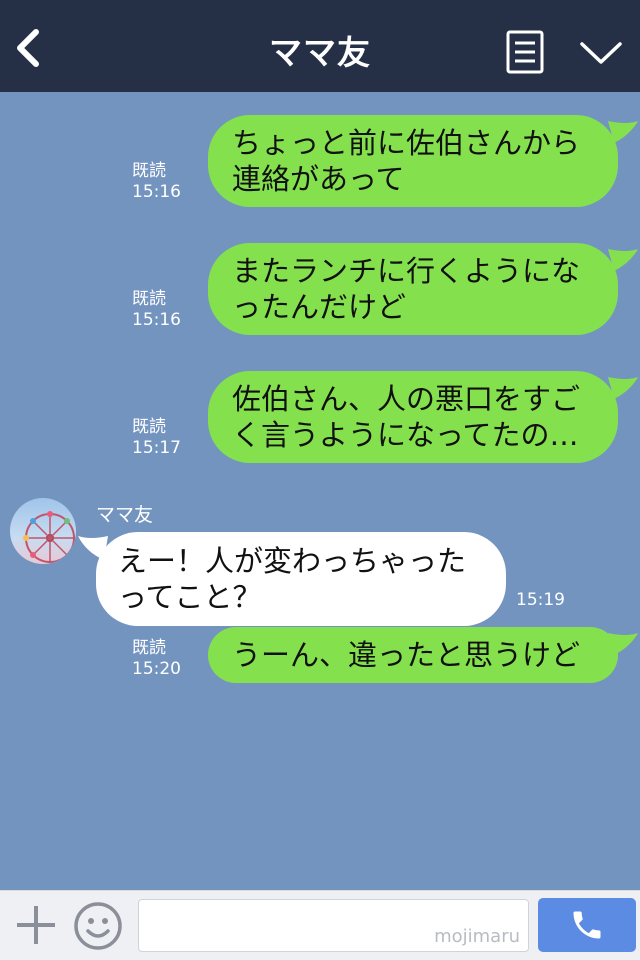 This screenshot has height=960, width=640. I want to click on message-time: 15:20, so click(156, 669).